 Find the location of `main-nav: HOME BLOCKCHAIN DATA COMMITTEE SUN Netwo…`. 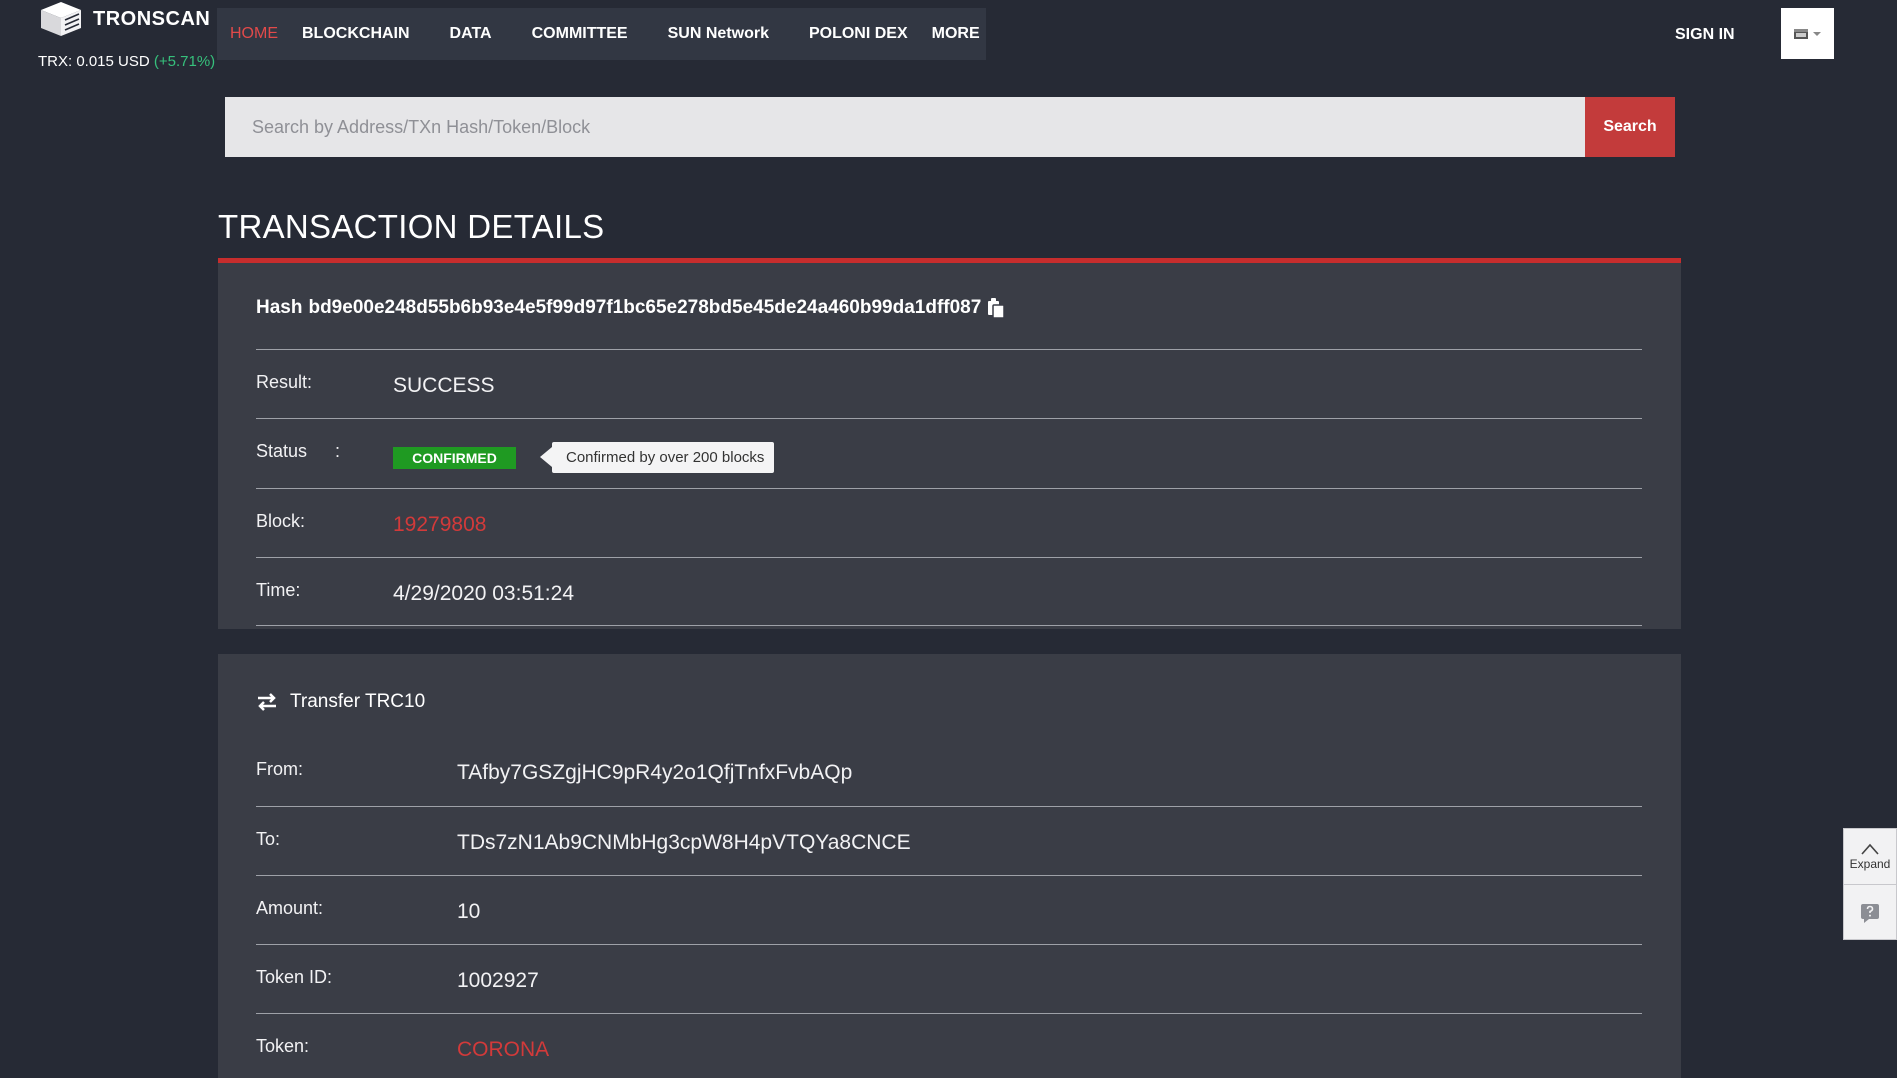

main-nav: HOME BLOCKCHAIN DATA COMMITTEE SUN Netwo… is located at coordinates (601, 34).